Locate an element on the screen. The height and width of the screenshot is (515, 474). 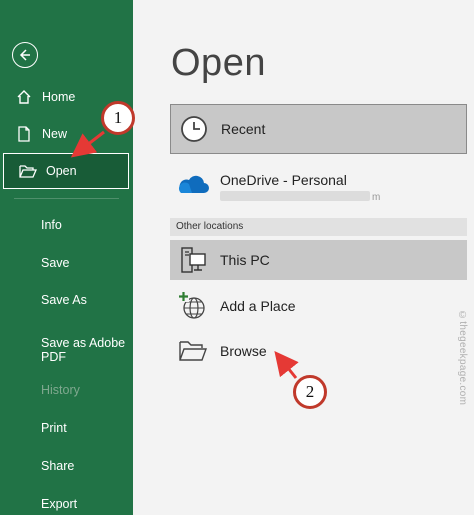
back-button is located at coordinates (25, 55).